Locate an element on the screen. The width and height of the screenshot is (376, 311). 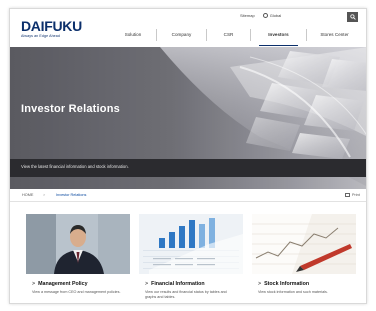
page-title: Investor Relations is located at coordinates (70, 109).